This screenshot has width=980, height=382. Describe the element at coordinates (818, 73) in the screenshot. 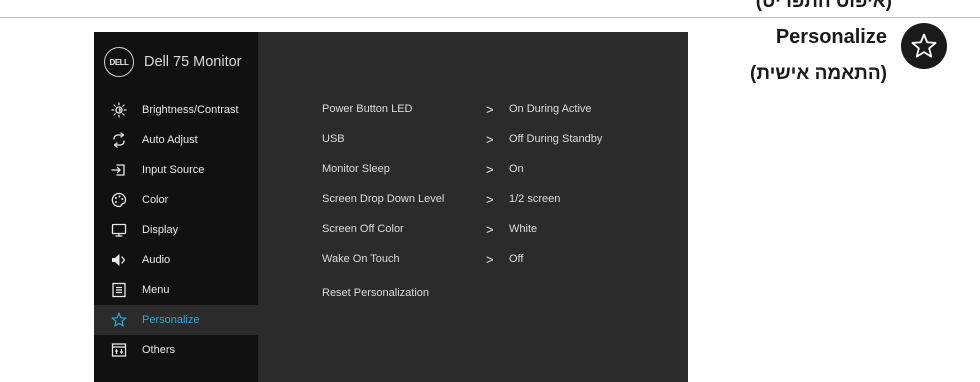

I see `section-subtitle: (התאמה אישית)` at that location.